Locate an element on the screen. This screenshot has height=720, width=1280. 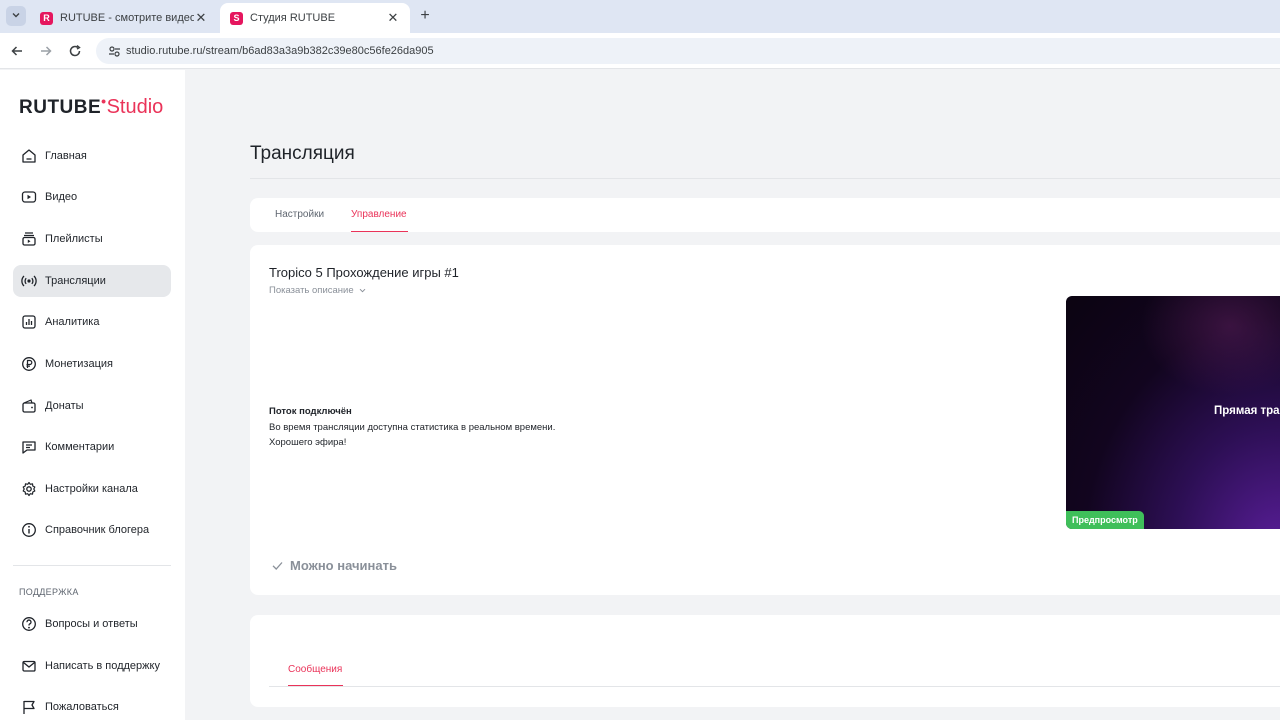
sidebar-item-blogger-guide: Справочник блогера is located at coordinates (92, 530).